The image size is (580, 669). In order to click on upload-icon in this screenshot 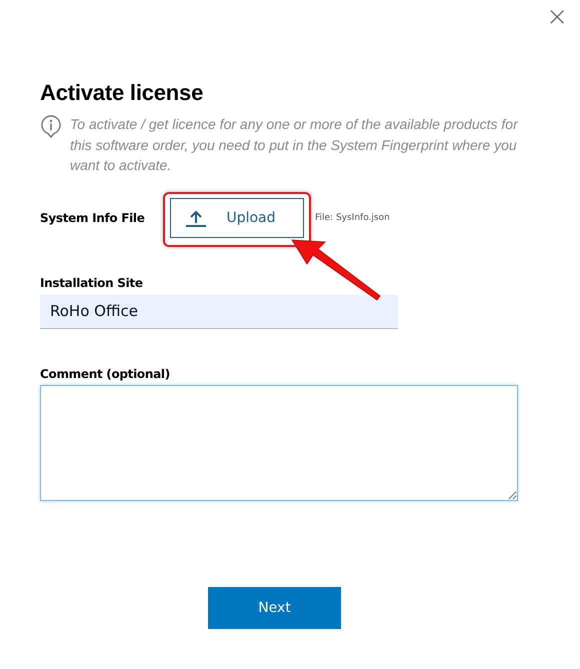, I will do `click(196, 217)`.